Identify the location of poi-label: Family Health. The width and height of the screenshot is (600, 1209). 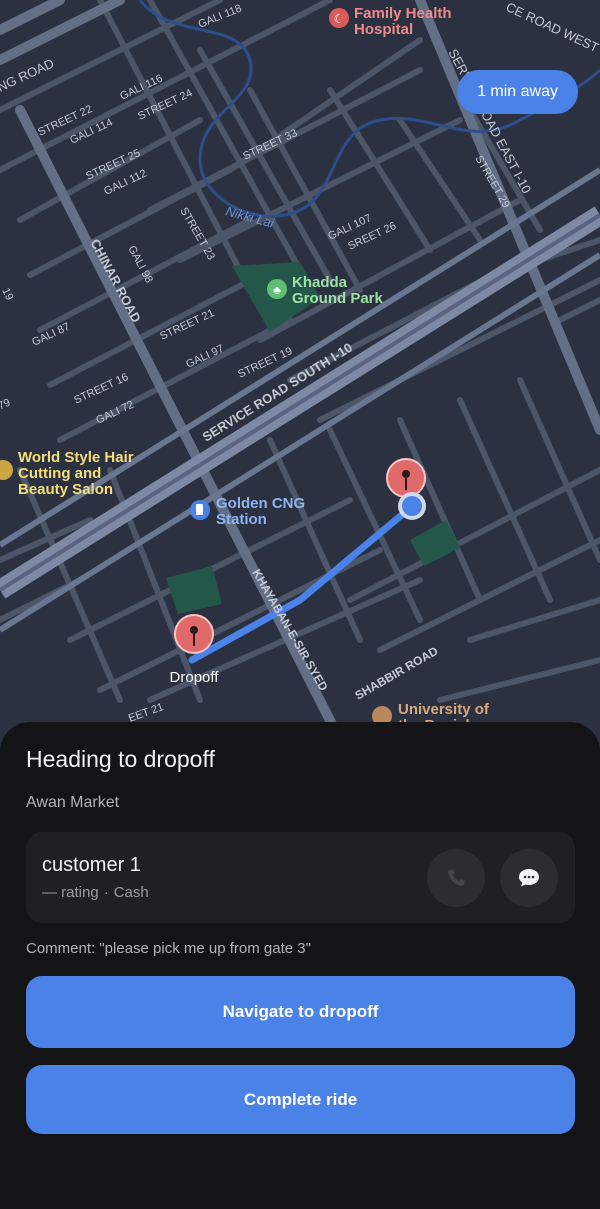
(403, 13).